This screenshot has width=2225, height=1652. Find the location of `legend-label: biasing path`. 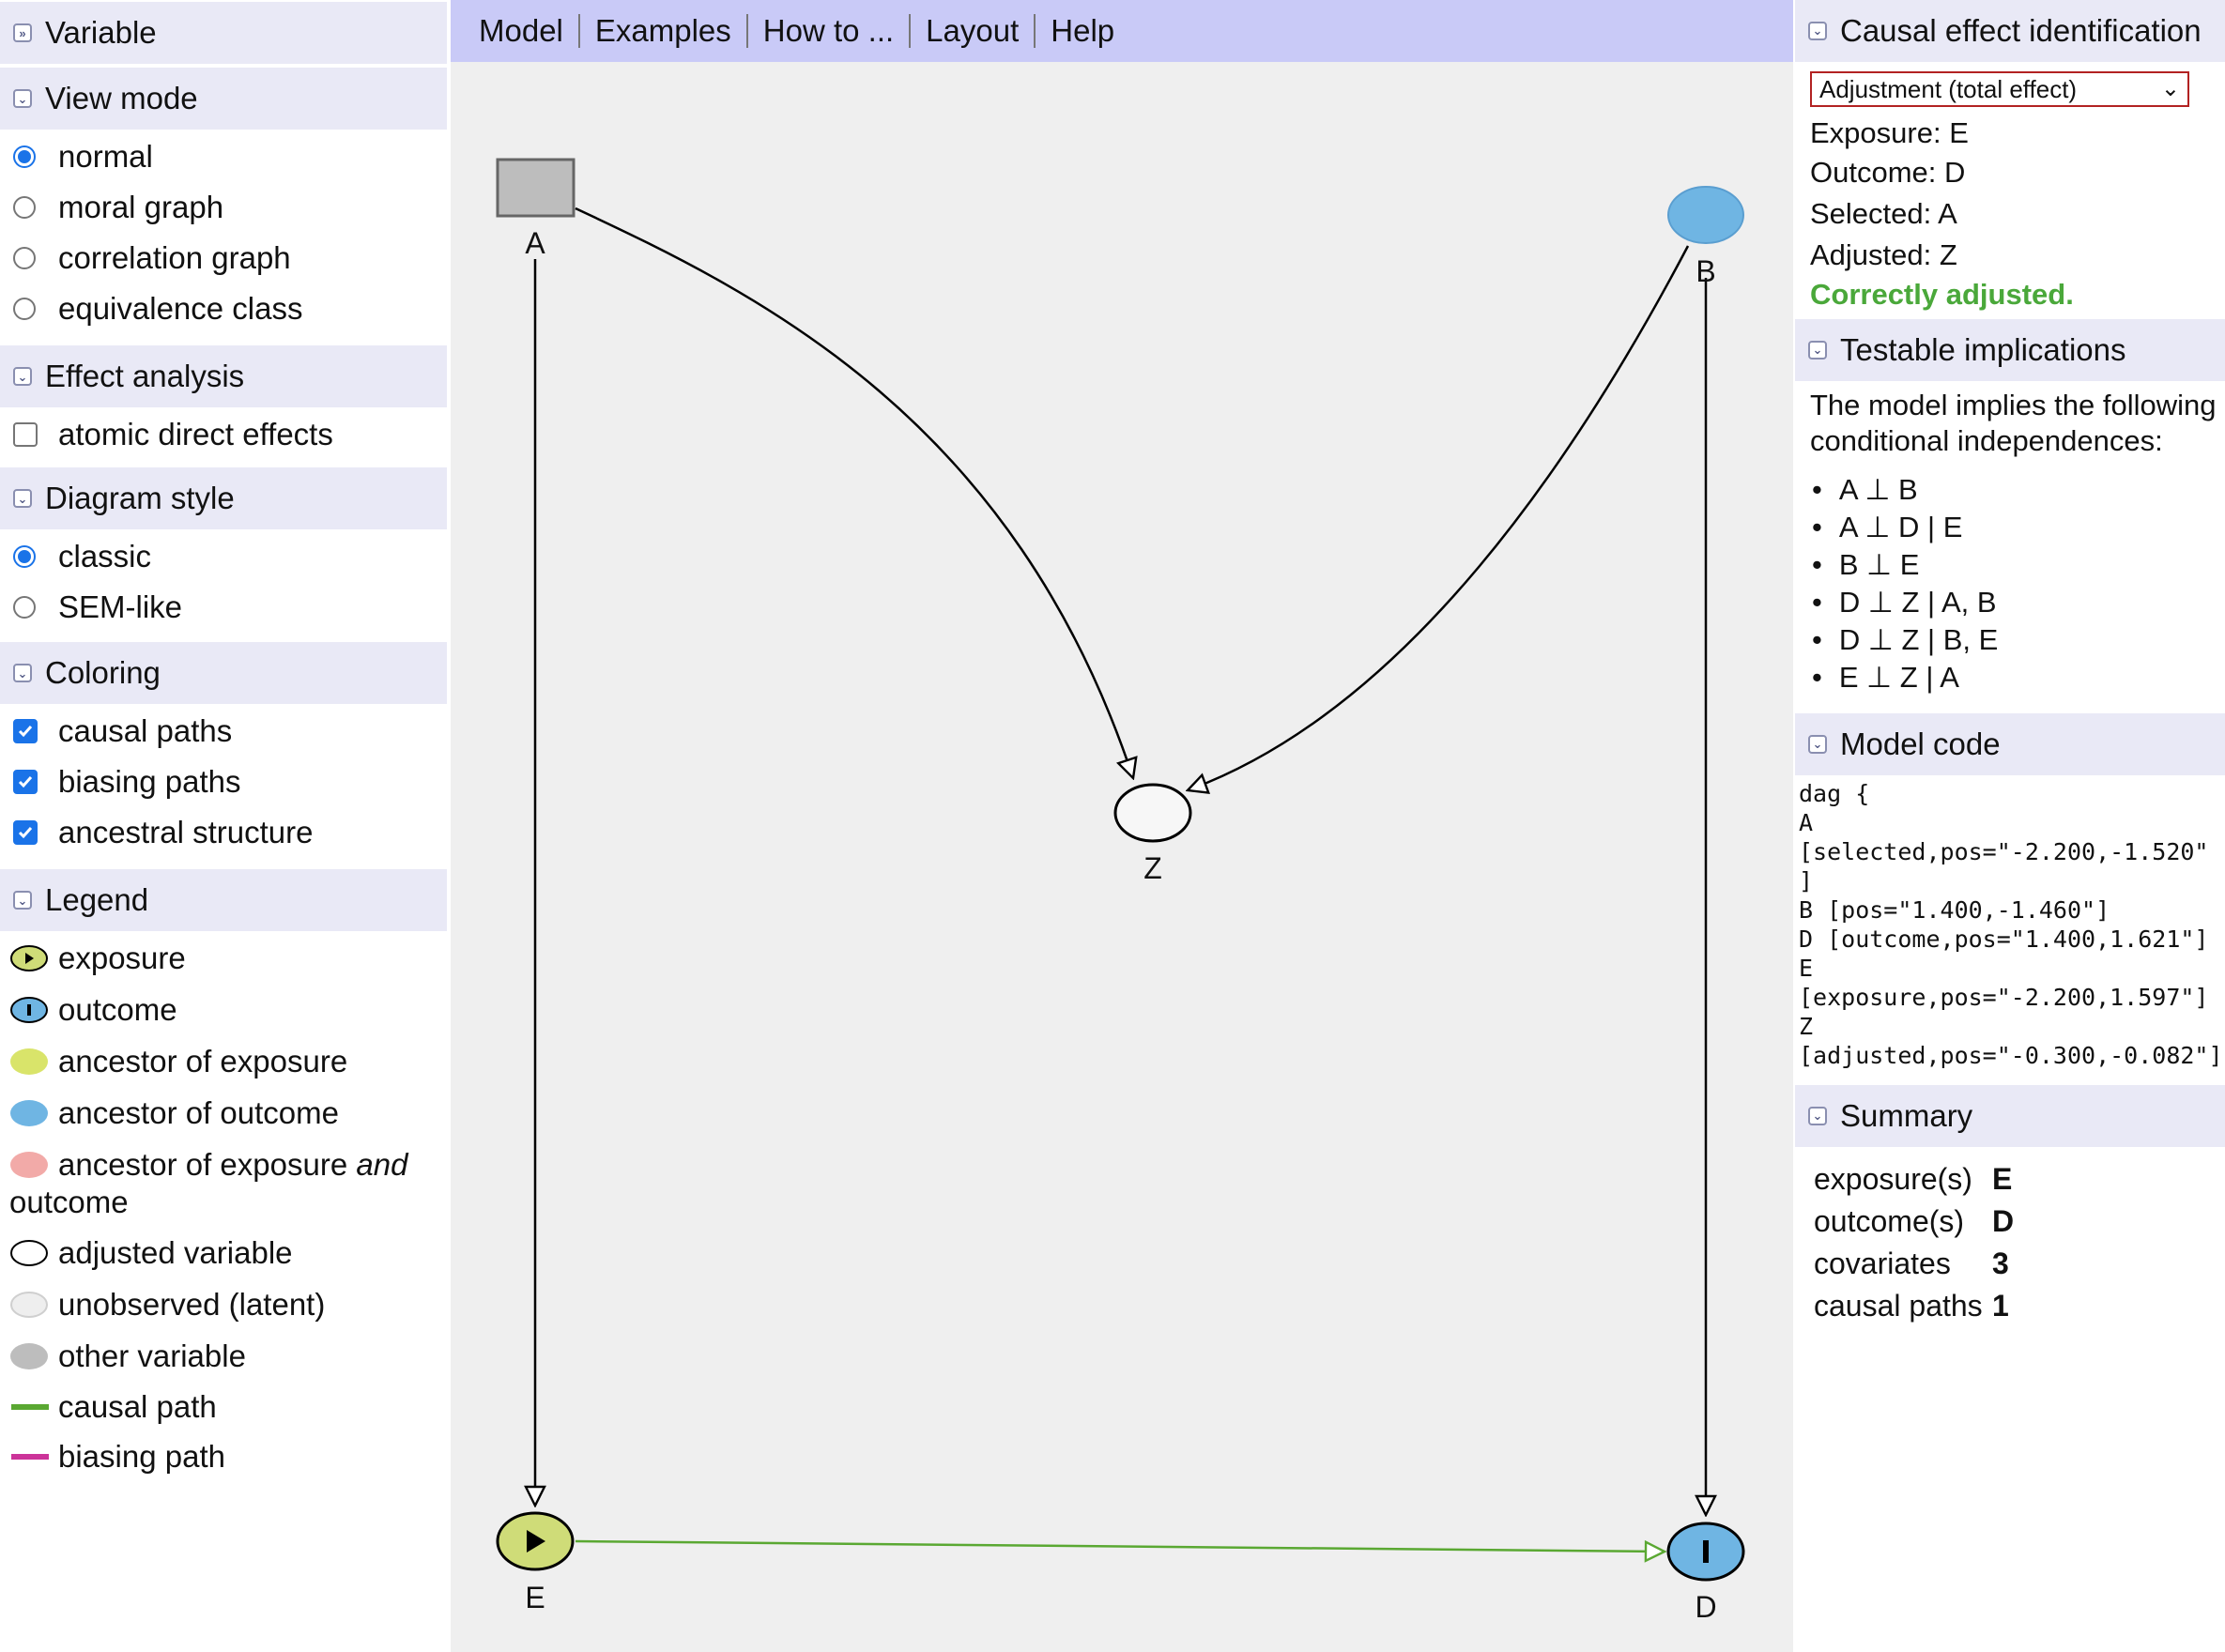

legend-label: biasing path is located at coordinates (141, 1456).